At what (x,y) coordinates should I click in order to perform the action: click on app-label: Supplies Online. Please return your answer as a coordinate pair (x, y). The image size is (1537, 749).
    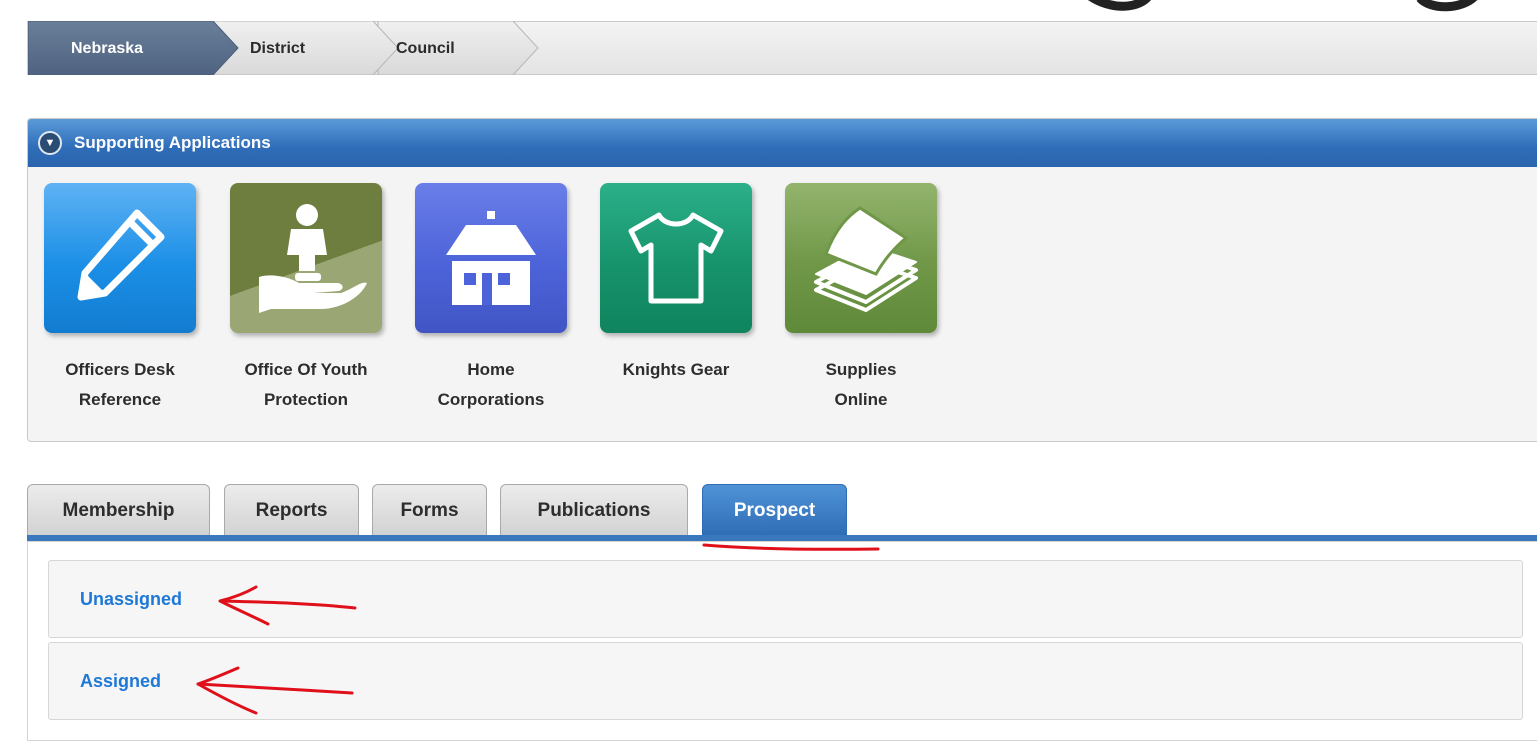
    Looking at the image, I should click on (861, 384).